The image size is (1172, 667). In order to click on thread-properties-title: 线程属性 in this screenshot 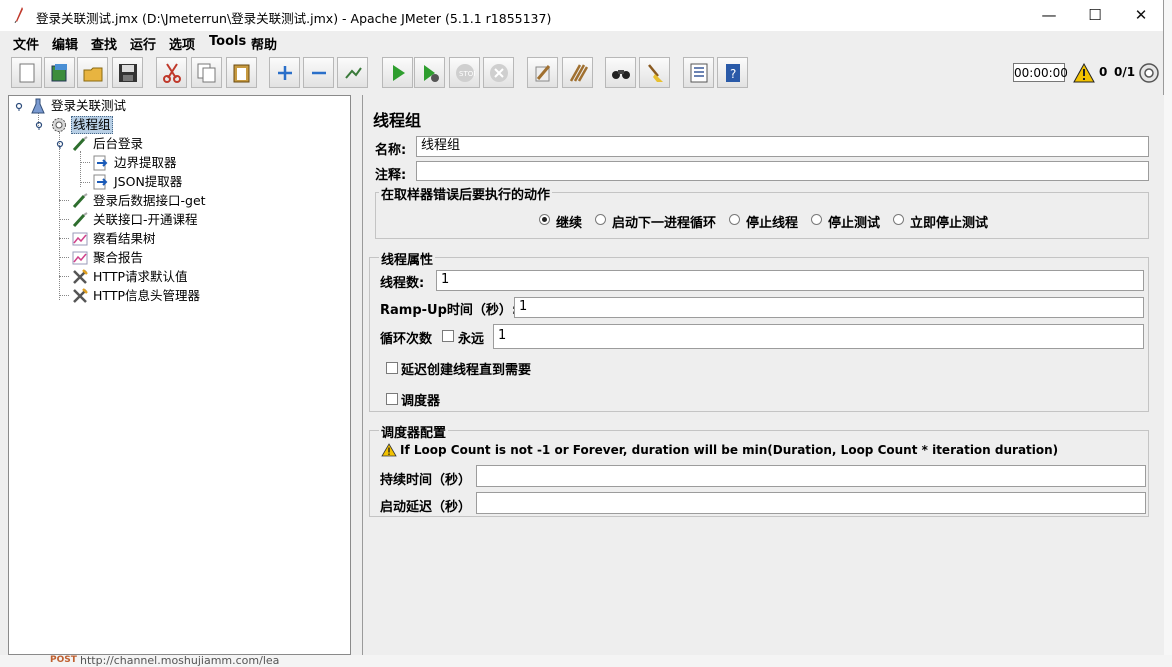, I will do `click(407, 258)`.